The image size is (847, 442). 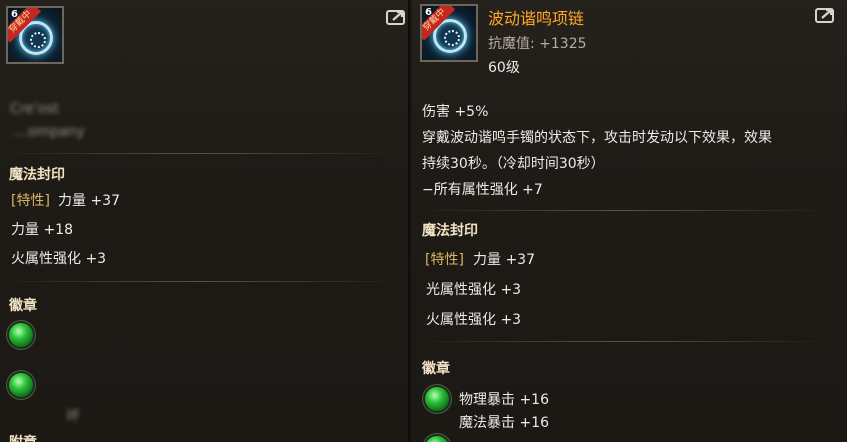 What do you see at coordinates (42, 230) in the screenshot?
I see `stat-line: 力量 +18` at bounding box center [42, 230].